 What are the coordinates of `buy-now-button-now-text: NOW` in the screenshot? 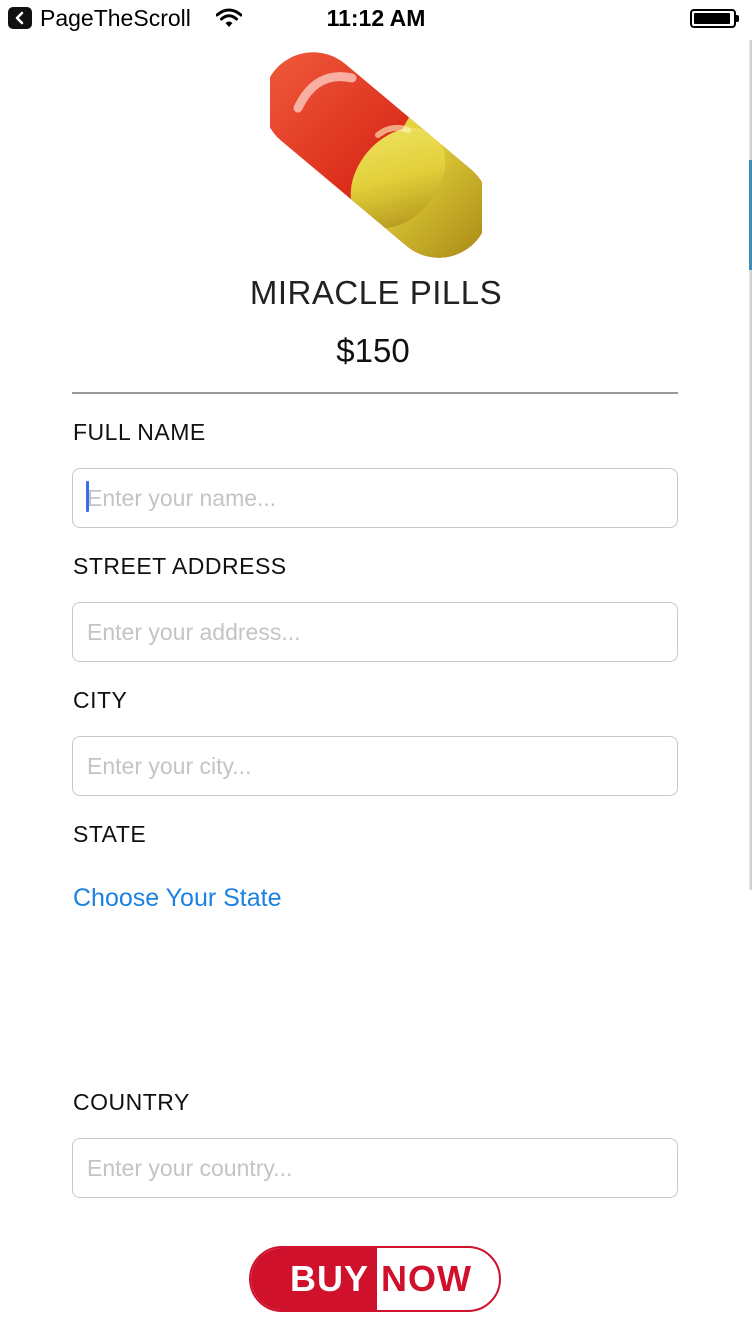 It's located at (426, 1278).